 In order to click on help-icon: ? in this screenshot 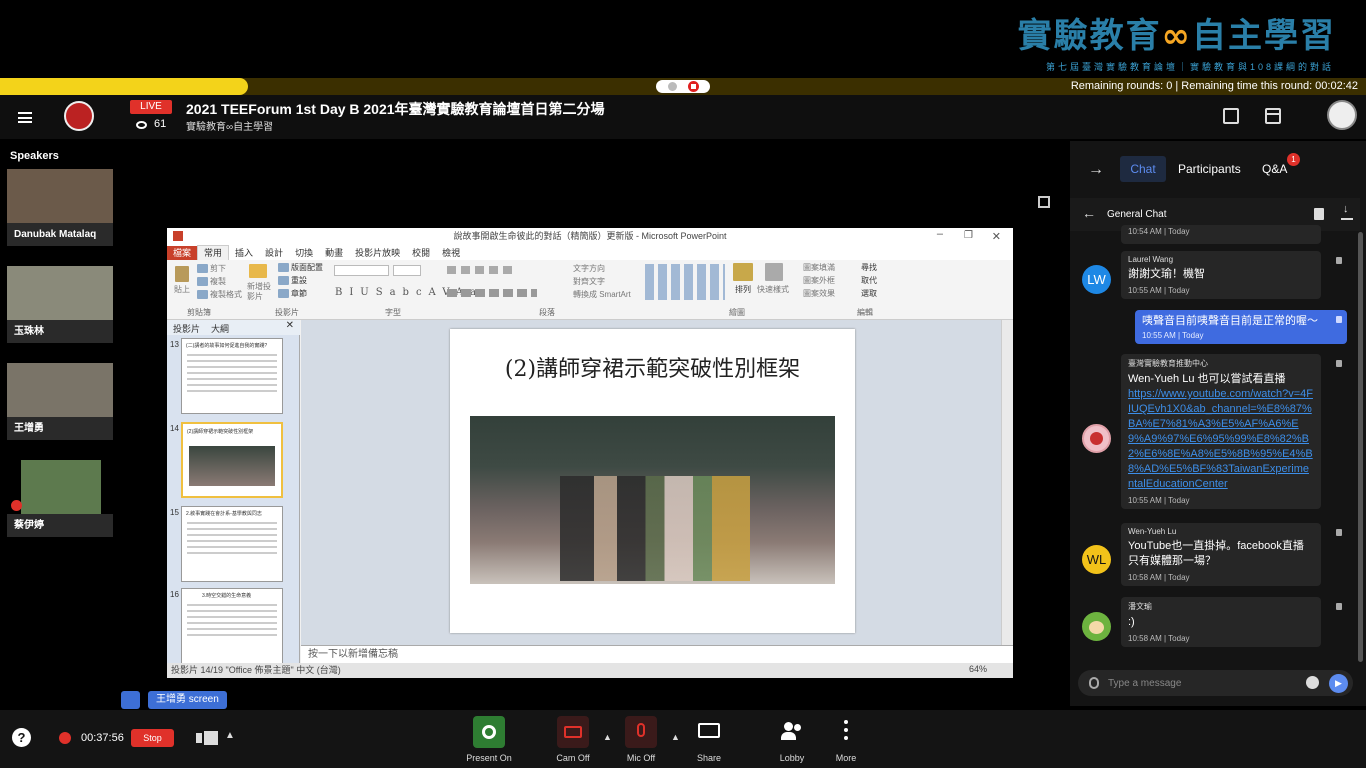, I will do `click(21, 737)`.